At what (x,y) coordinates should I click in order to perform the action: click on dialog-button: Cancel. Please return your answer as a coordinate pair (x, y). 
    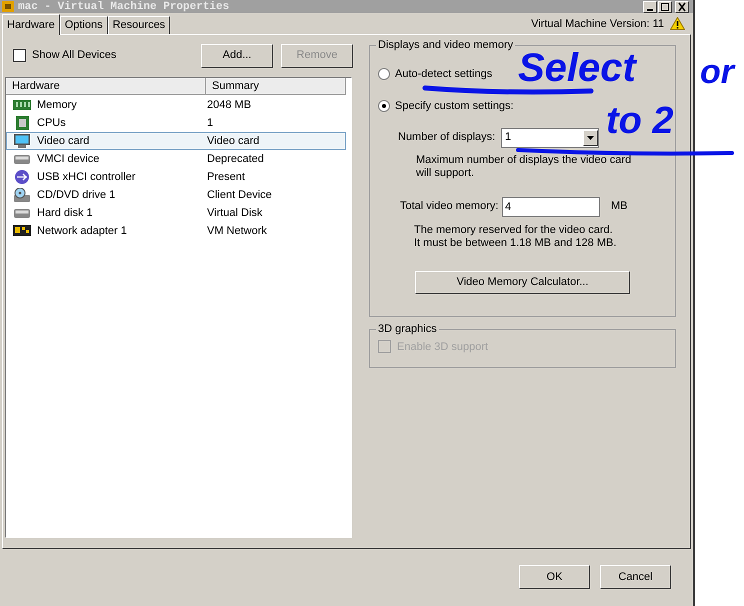
    Looking at the image, I should click on (635, 577).